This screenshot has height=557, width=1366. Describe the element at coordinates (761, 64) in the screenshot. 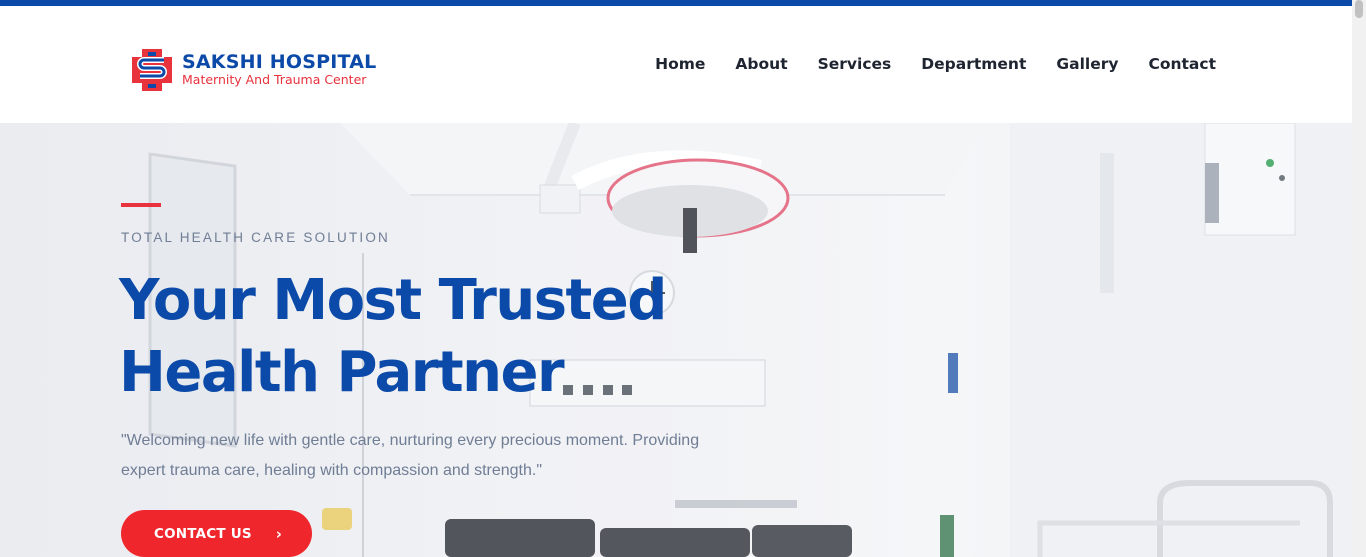

I see `nav-about: About` at that location.